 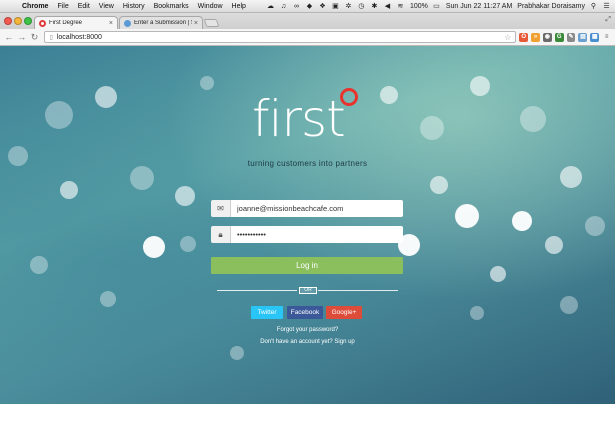 What do you see at coordinates (35, 37) in the screenshot?
I see `reload-icon: ↻` at bounding box center [35, 37].